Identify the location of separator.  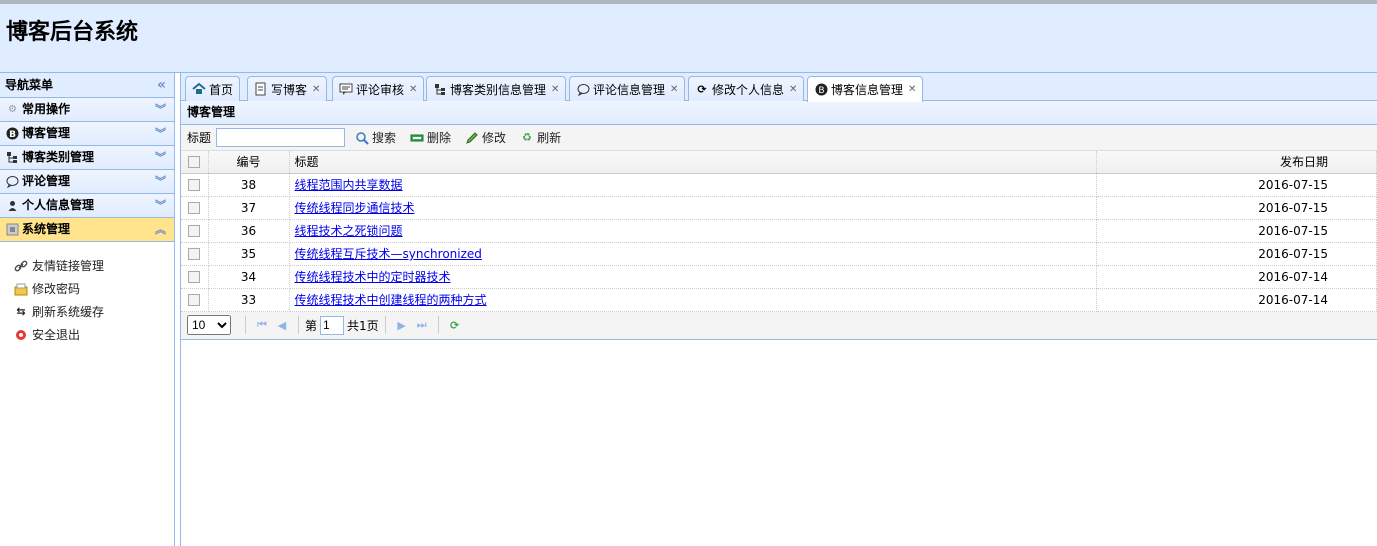
(245, 325).